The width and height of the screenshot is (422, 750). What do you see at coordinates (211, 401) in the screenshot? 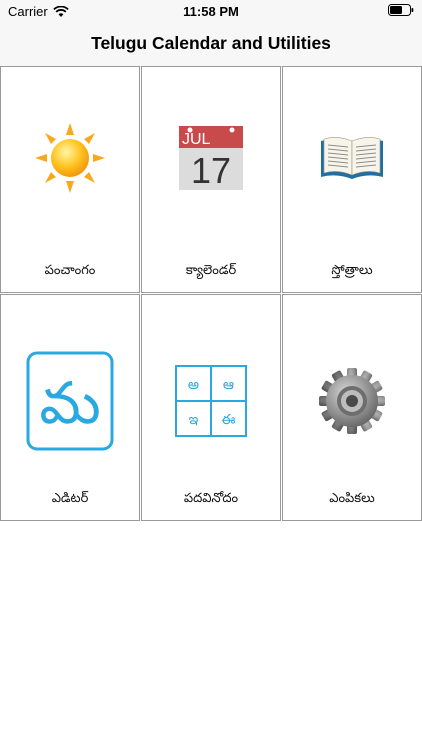
I see `word-puzzle-icon: అ ఆ ఇ ఈ` at bounding box center [211, 401].